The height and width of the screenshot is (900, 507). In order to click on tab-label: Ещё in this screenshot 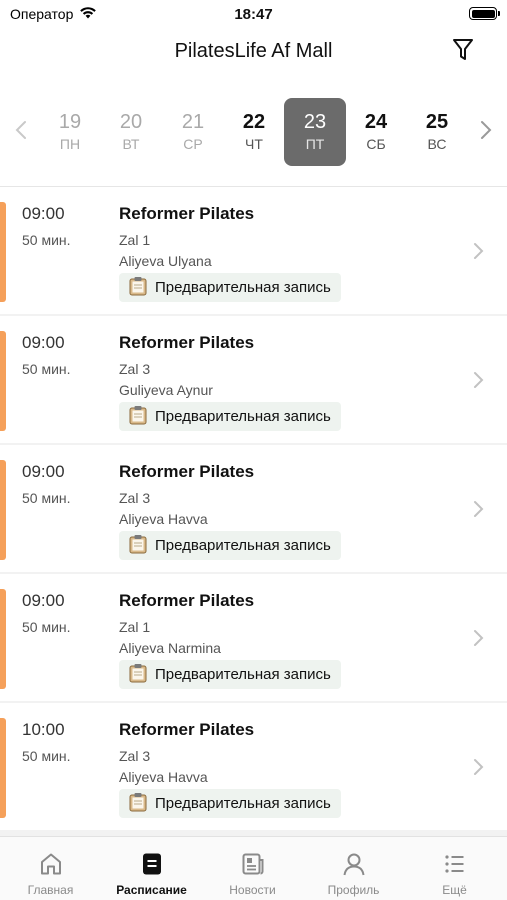, I will do `click(454, 890)`.